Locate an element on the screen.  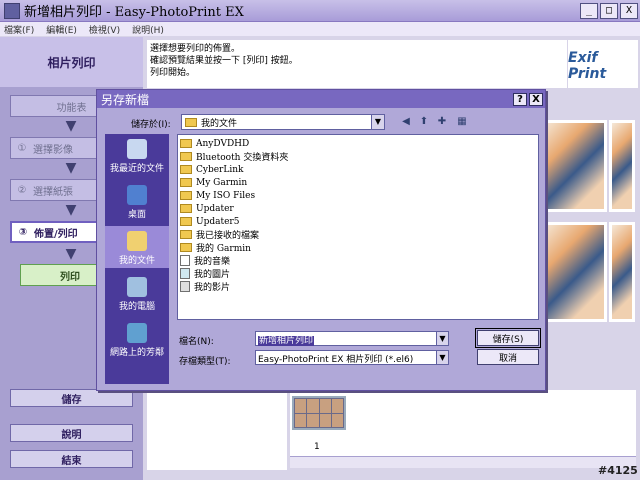
step-label: 選擇影像 is located at coordinates (53, 150).